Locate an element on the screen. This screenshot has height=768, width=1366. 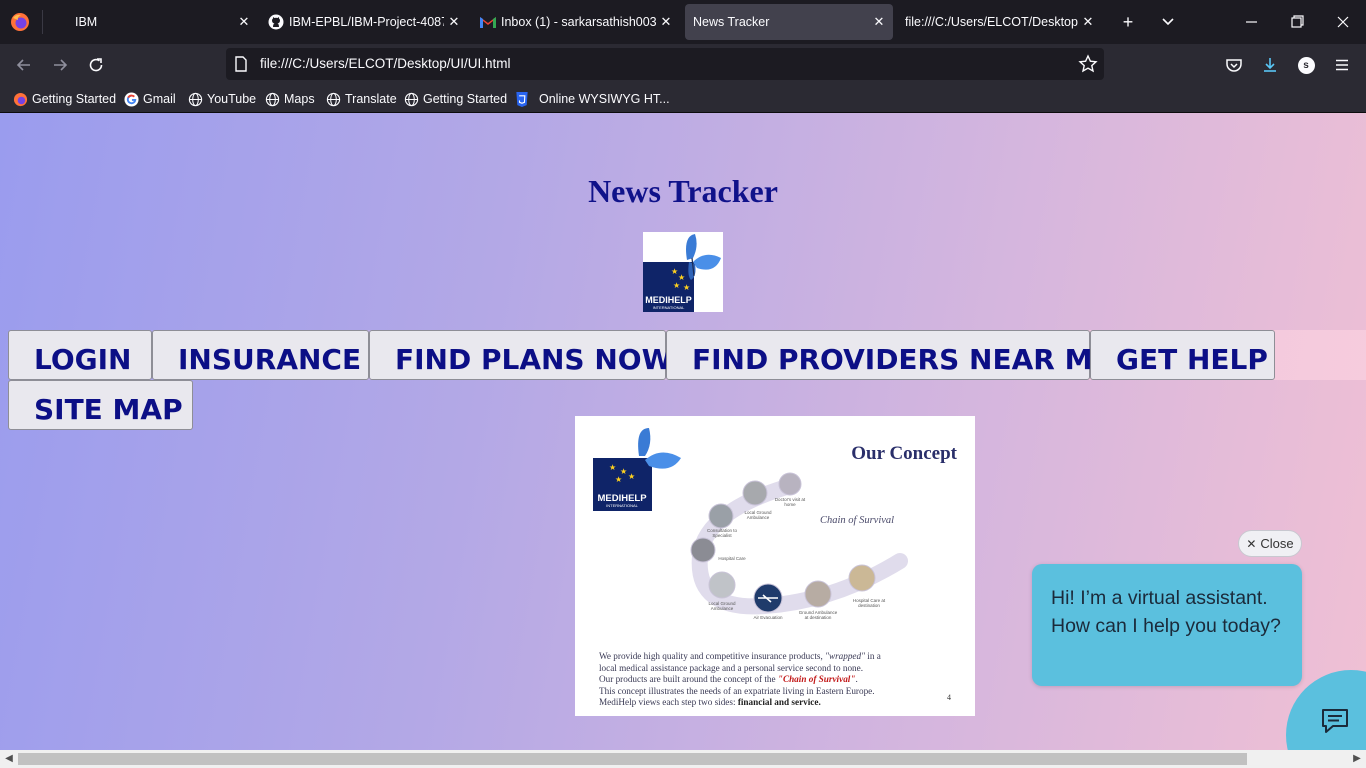
reload-icon is located at coordinates (96, 65).